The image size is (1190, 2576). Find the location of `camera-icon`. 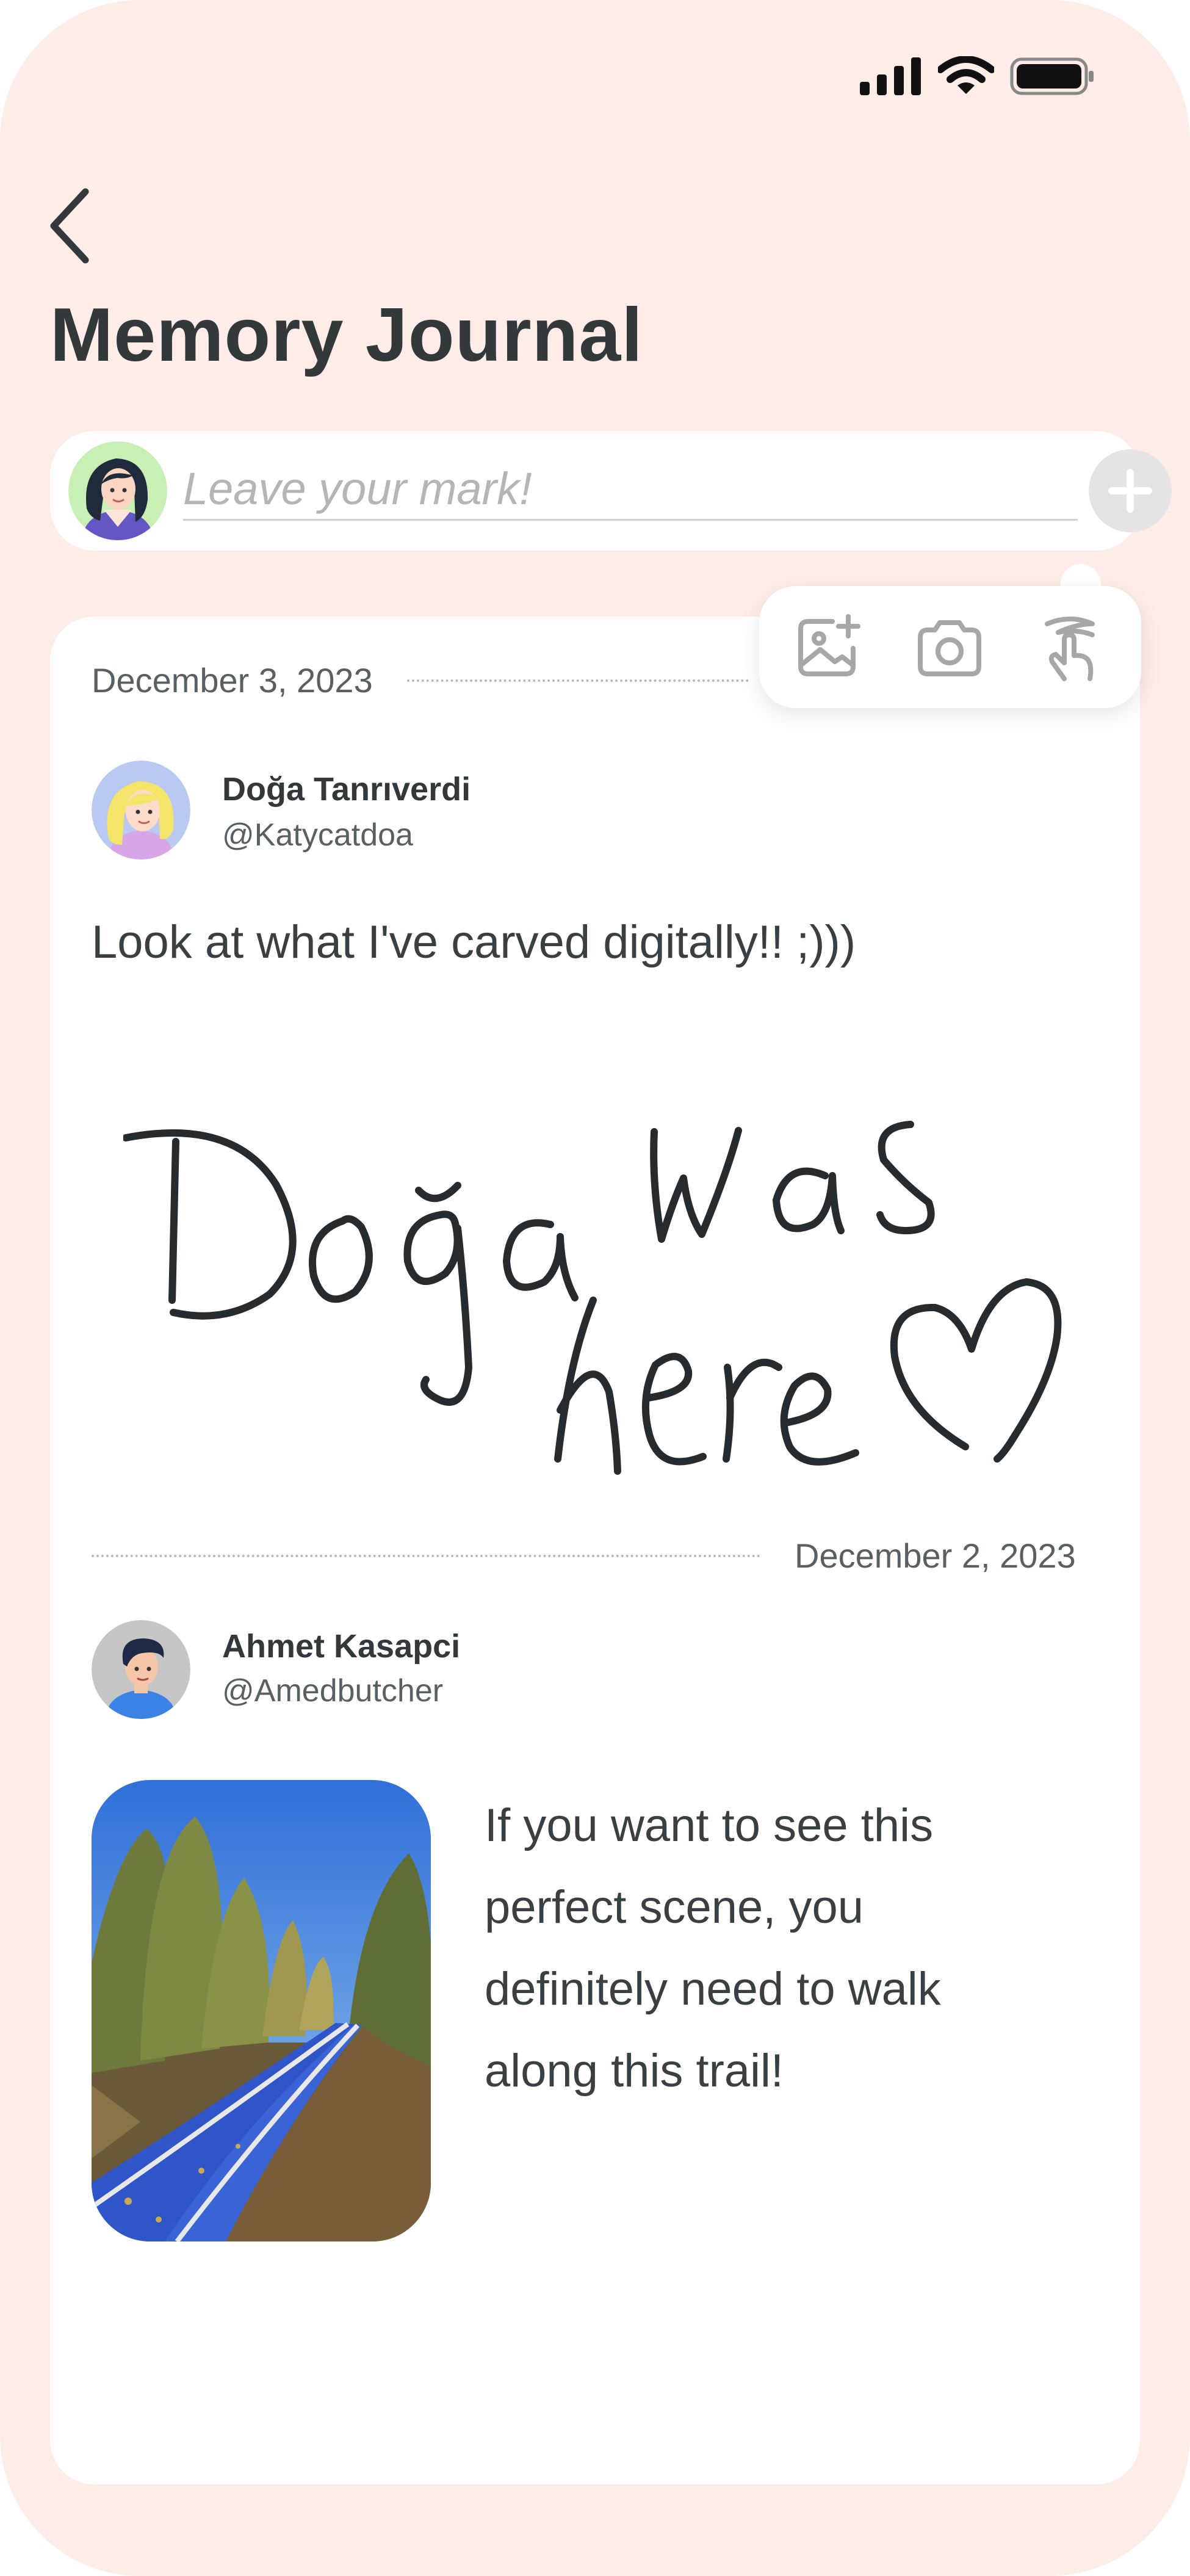

camera-icon is located at coordinates (950, 647).